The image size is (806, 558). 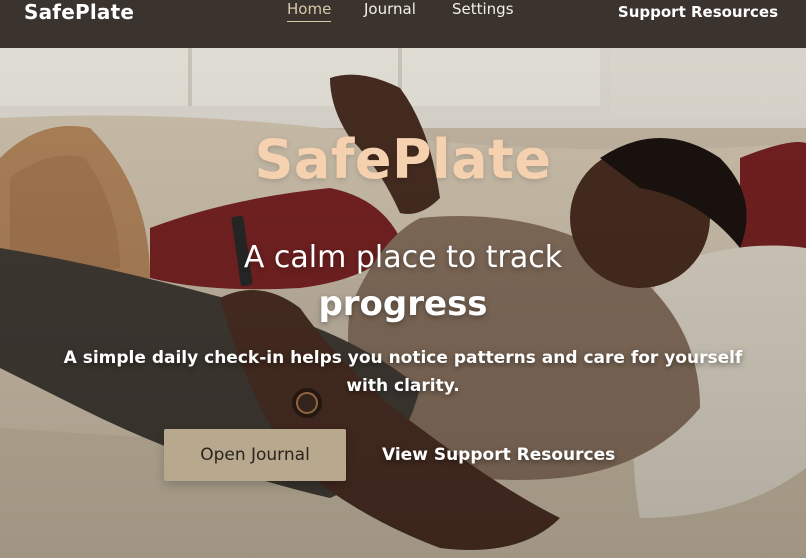 What do you see at coordinates (498, 455) in the screenshot?
I see `view-support-resources-link: View Support Resources` at bounding box center [498, 455].